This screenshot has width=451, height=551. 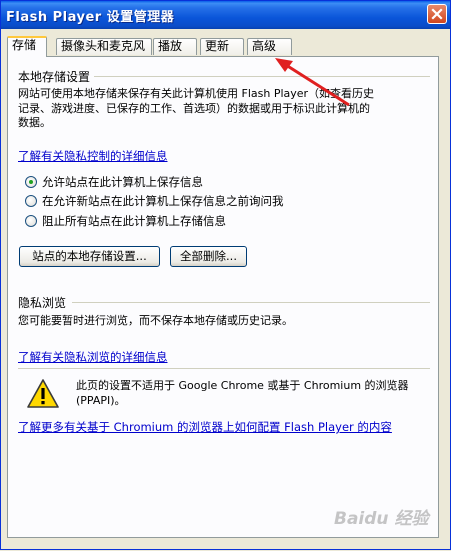 What do you see at coordinates (122, 182) in the screenshot?
I see `option-label: 允许站点在此计算机上保存信息` at bounding box center [122, 182].